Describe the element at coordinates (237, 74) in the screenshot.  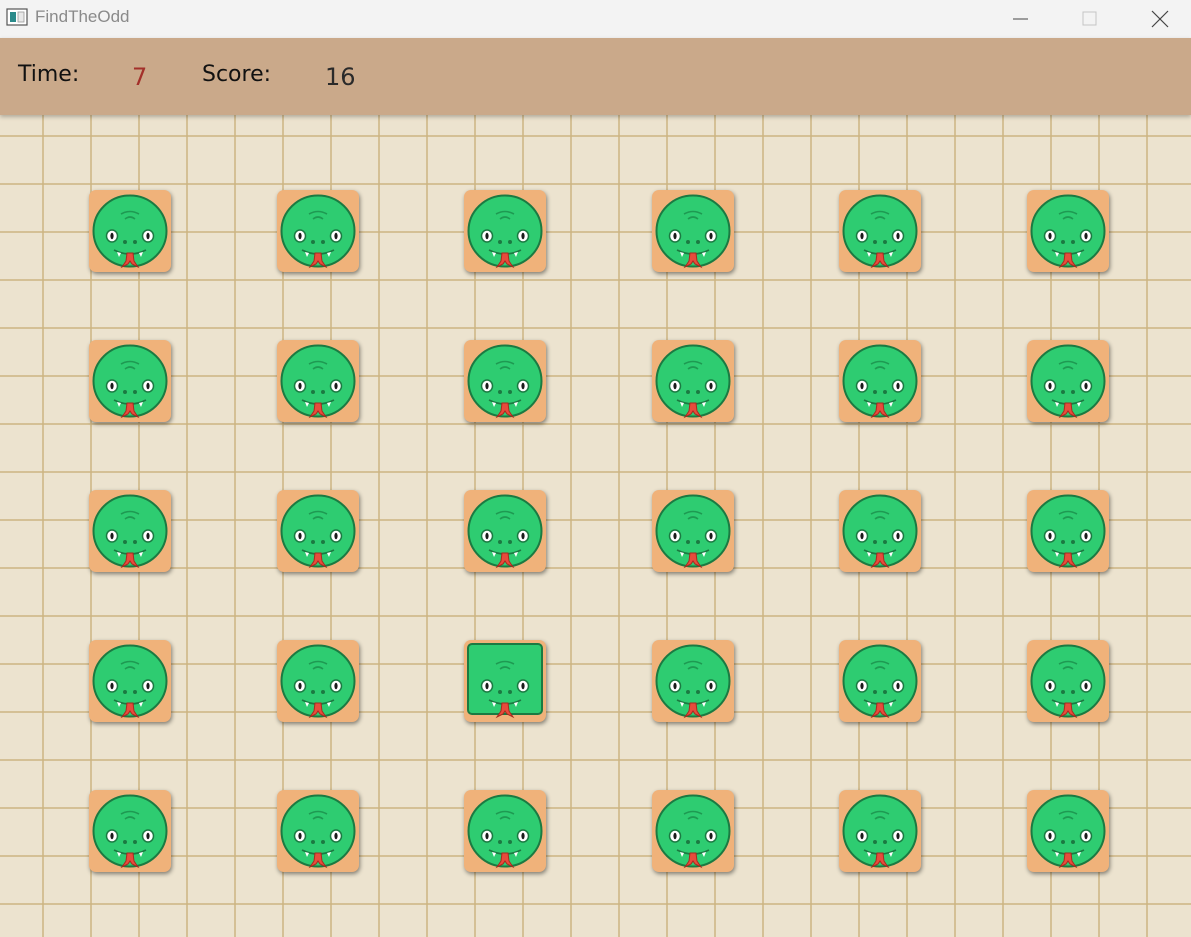
I see `score-label: Score:` at that location.